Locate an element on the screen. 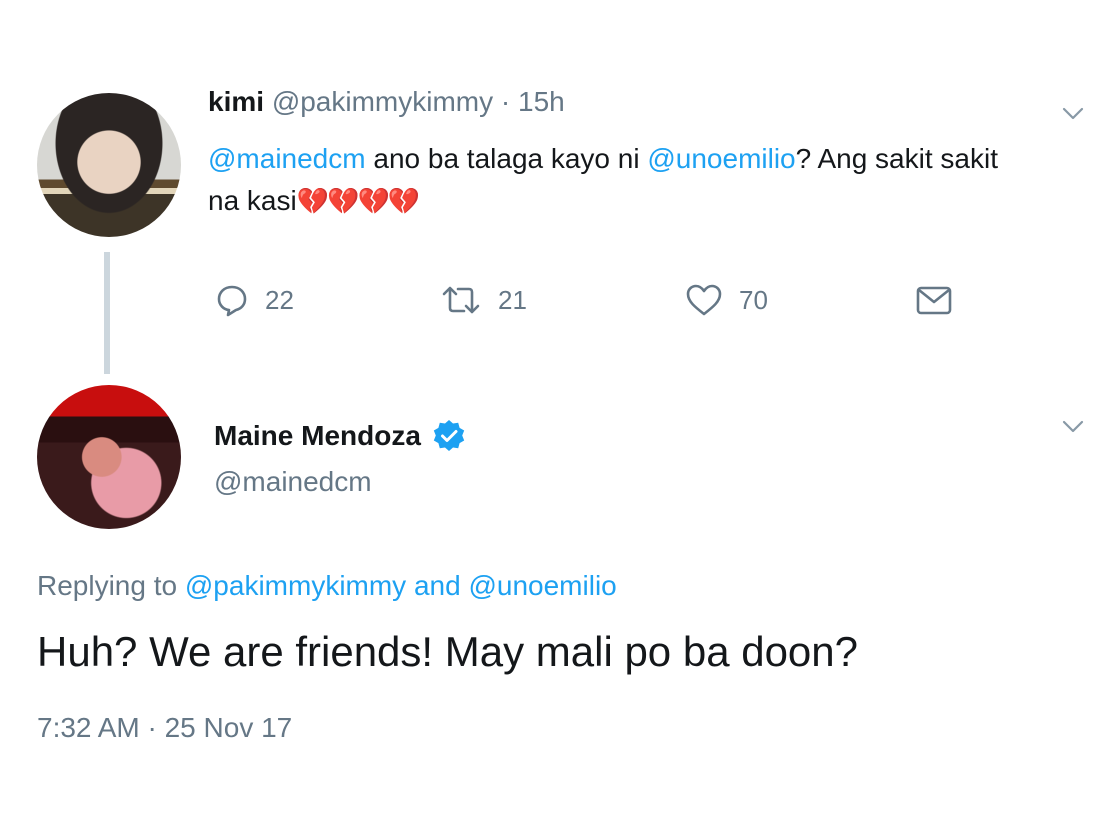  replying-prefix: Replying to is located at coordinates (111, 585).